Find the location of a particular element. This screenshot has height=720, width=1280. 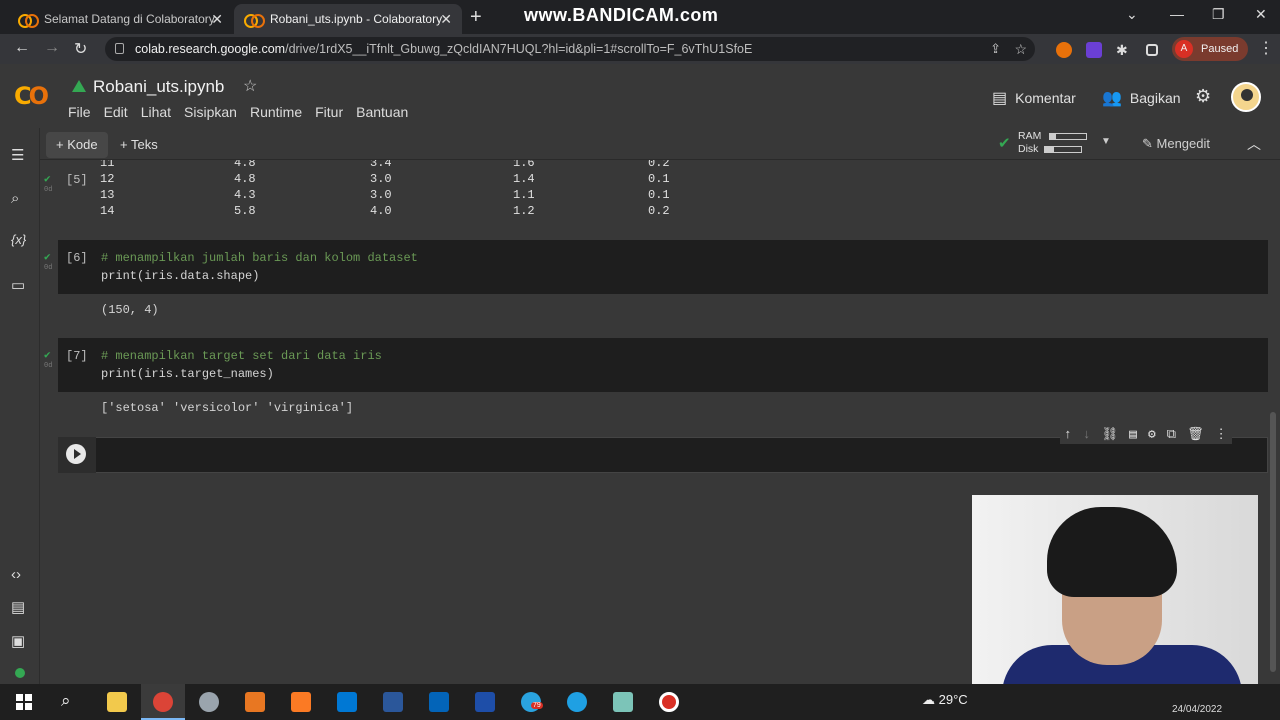

colab-logo: CO is located at coordinates (31, 96).